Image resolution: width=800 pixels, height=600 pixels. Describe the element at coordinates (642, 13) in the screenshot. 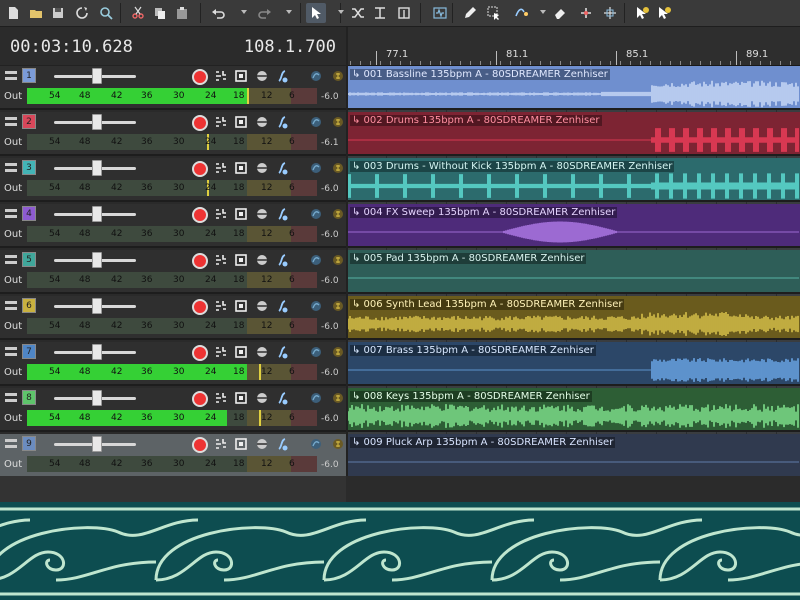

I see `help-icon` at that location.